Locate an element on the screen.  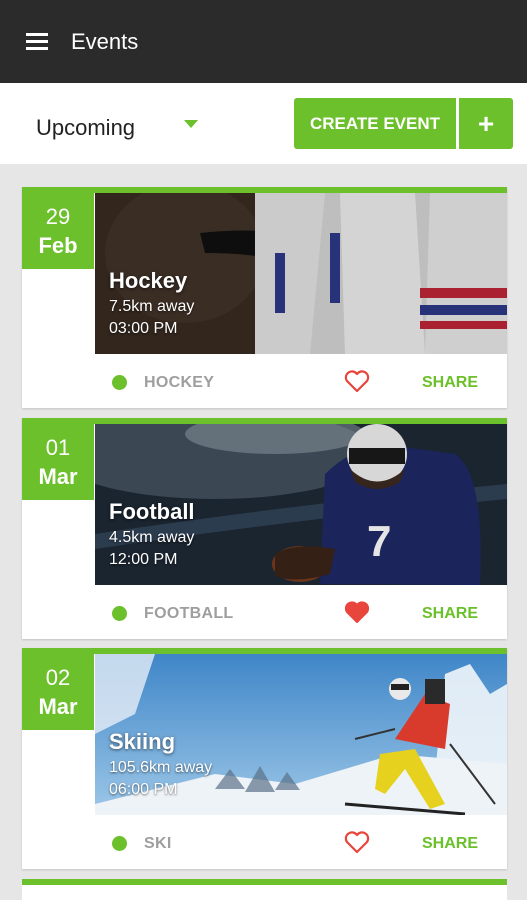
heart-filled-icon is located at coordinates (357, 612).